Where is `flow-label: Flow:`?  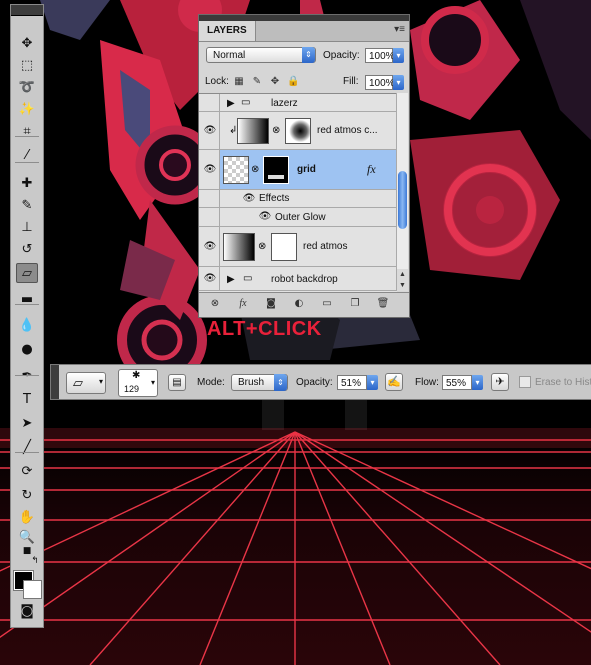 flow-label: Flow: is located at coordinates (427, 382).